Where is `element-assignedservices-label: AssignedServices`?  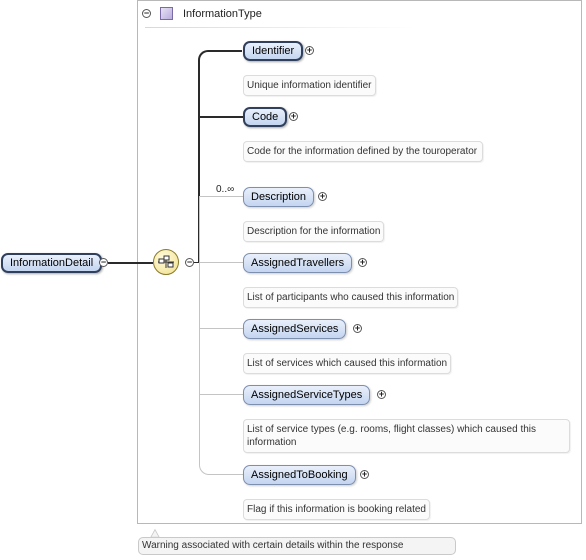 element-assignedservices-label: AssignedServices is located at coordinates (295, 329).